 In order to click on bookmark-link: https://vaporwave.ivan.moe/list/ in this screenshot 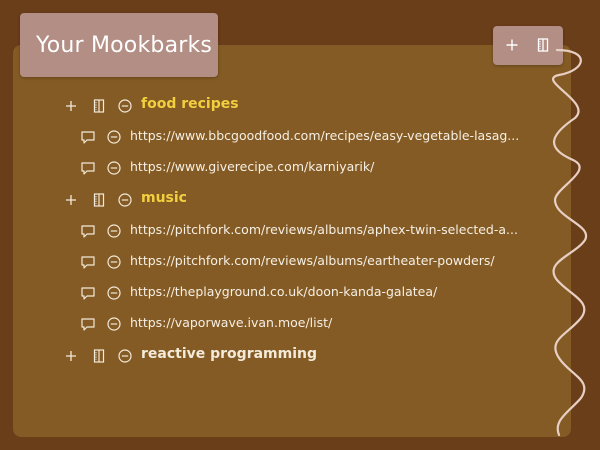, I will do `click(231, 322)`.